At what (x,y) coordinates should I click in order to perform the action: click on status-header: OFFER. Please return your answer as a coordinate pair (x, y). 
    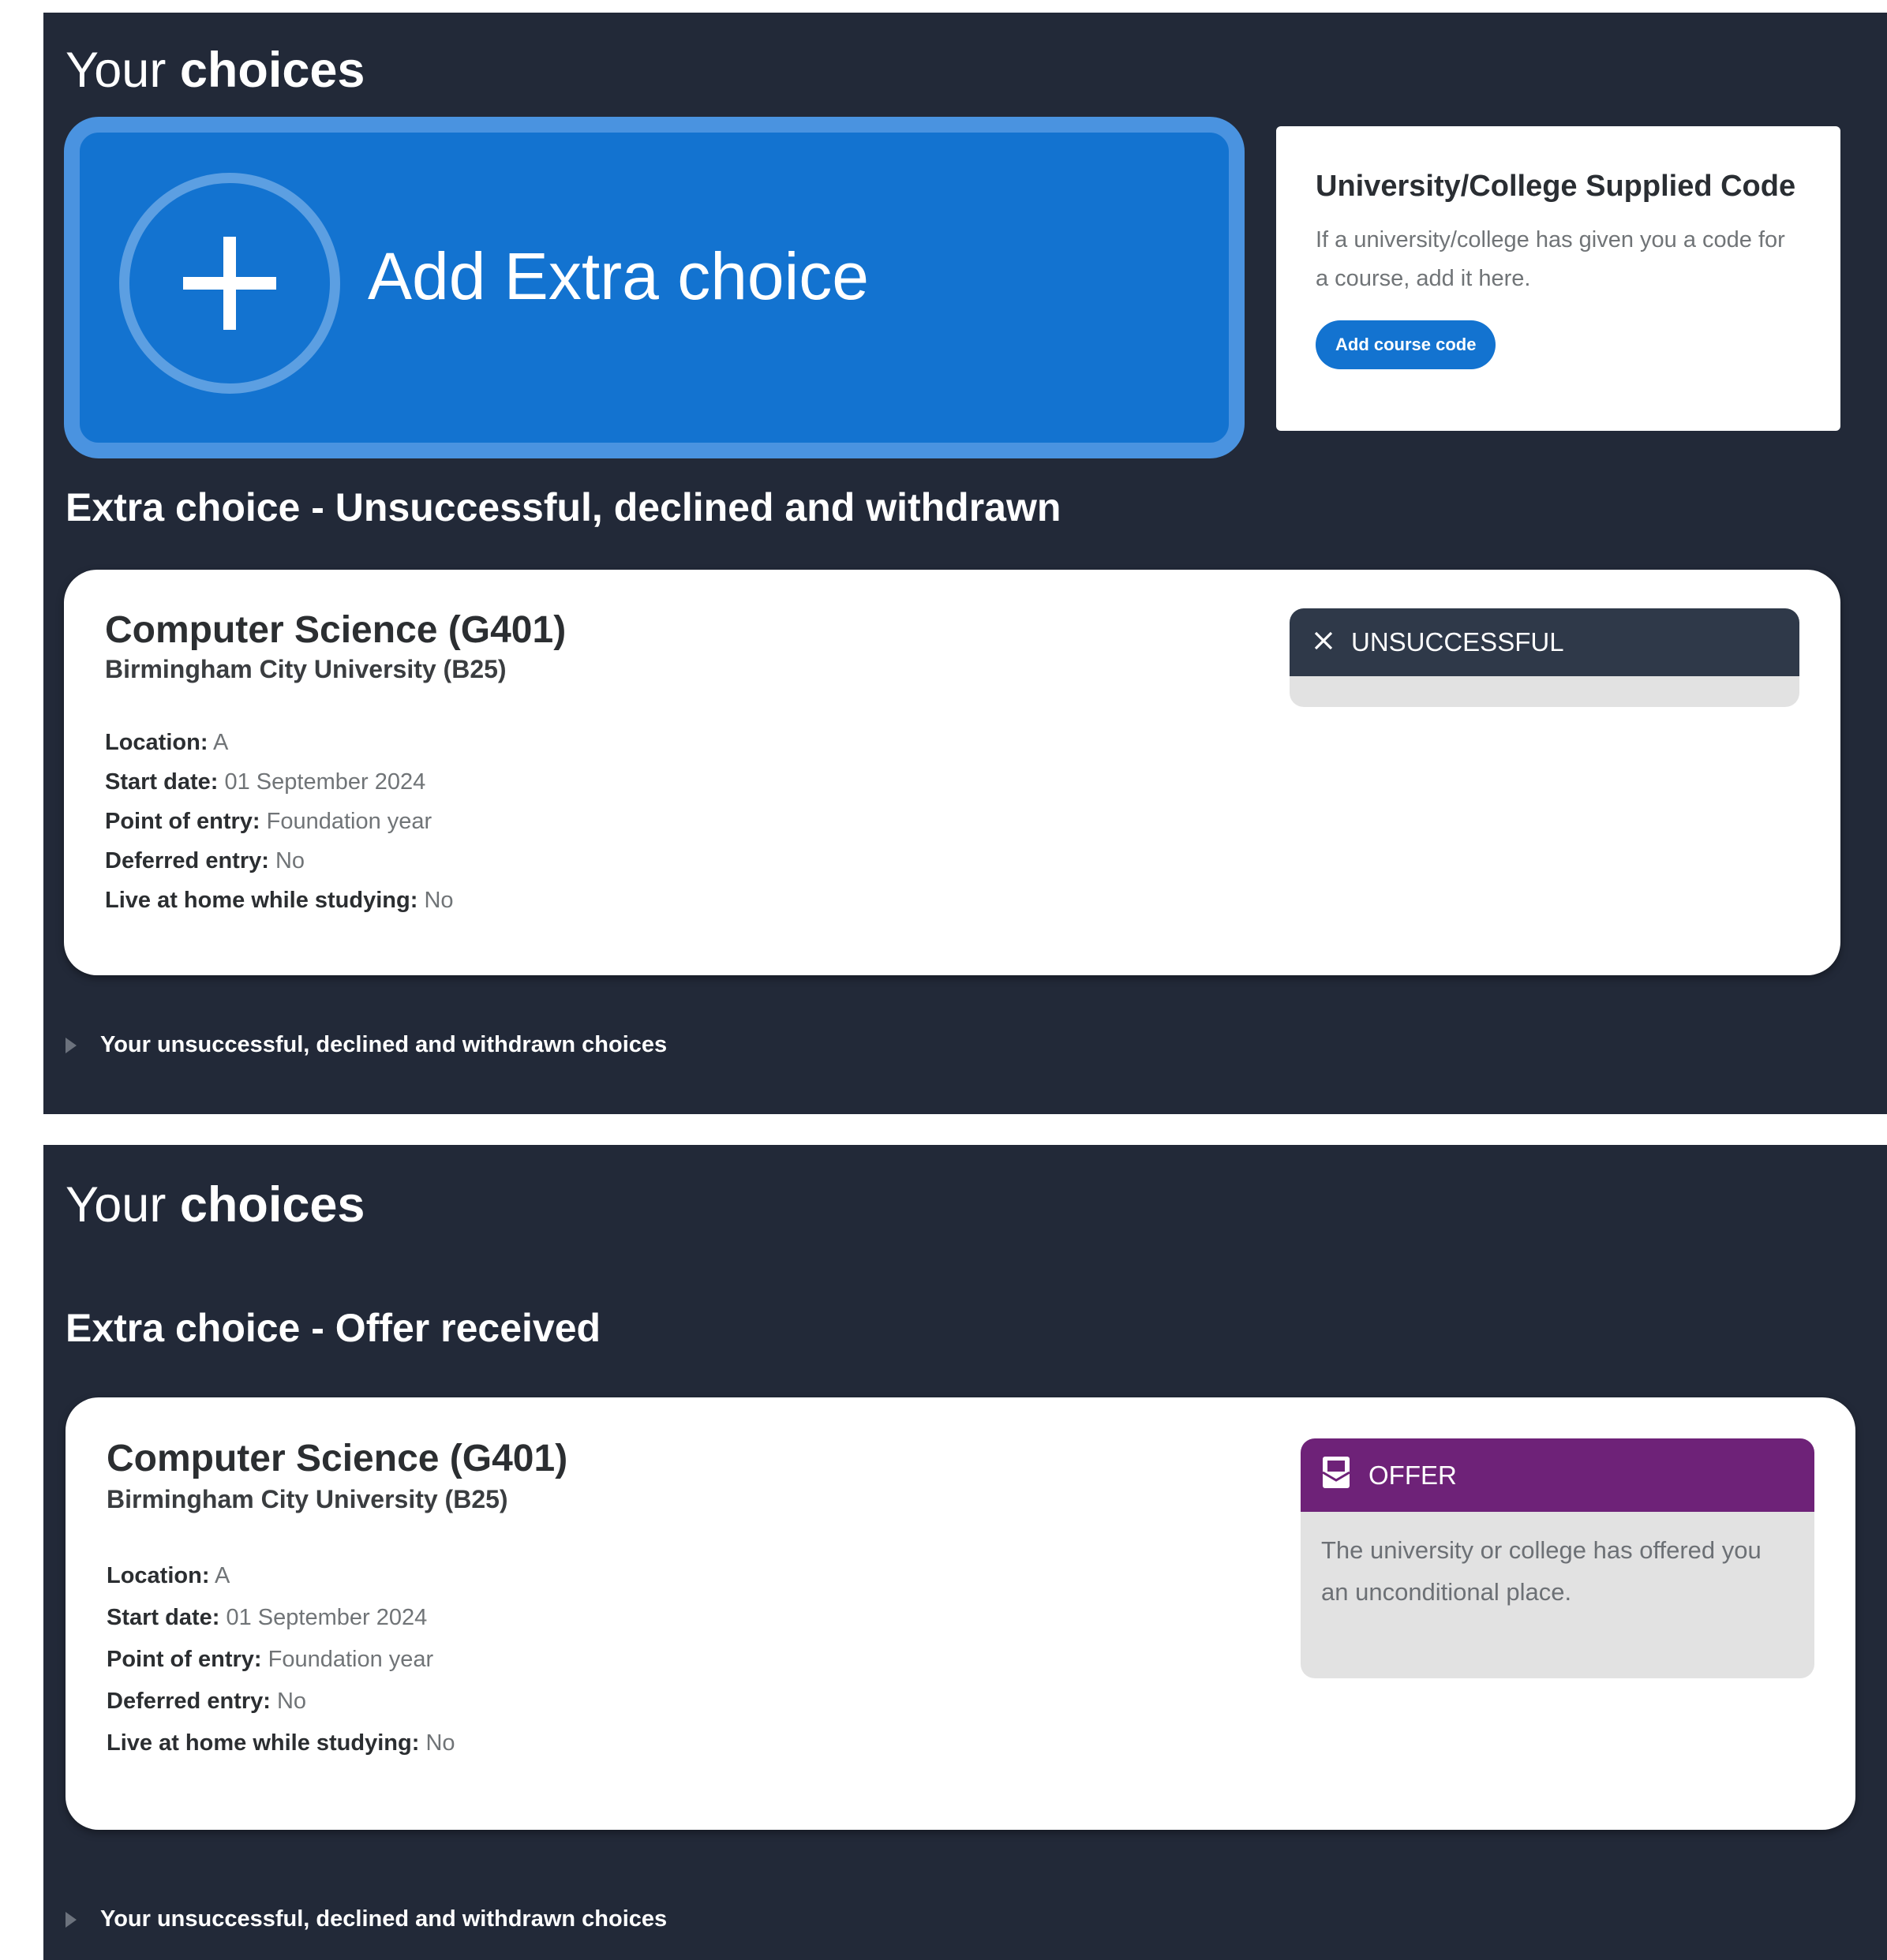
    Looking at the image, I should click on (1557, 1475).